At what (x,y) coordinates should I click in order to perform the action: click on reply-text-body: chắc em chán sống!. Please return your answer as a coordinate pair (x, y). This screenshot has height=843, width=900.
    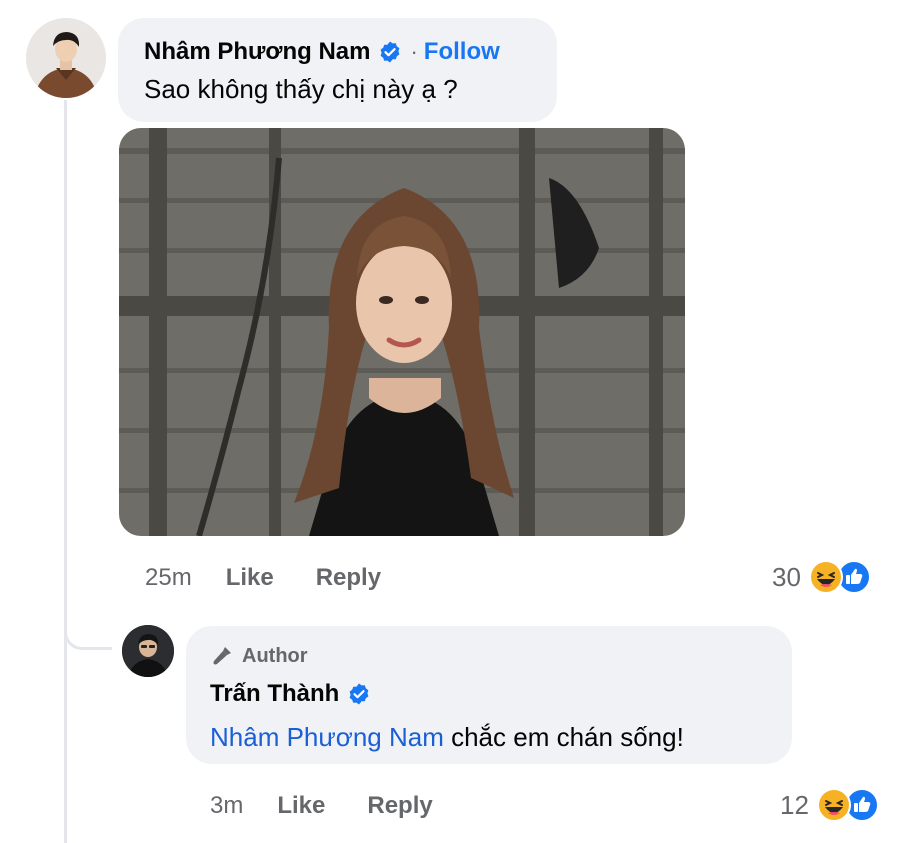
    Looking at the image, I should click on (563, 737).